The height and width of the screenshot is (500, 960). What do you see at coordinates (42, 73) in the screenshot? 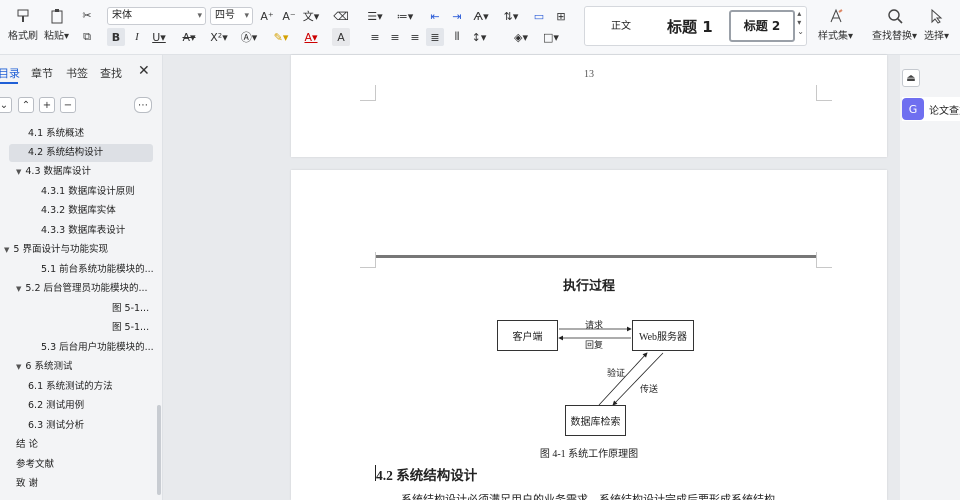
I see `tab-chapters: 章节` at bounding box center [42, 73].